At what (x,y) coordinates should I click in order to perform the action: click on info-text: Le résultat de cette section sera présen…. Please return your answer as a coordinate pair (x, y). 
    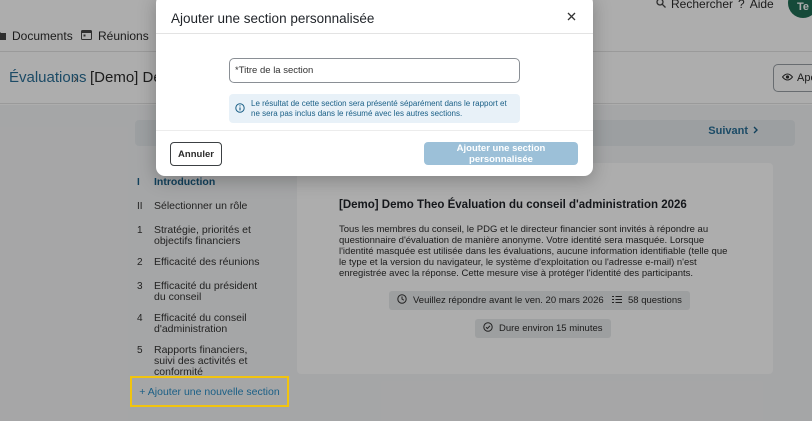
    Looking at the image, I should click on (379, 108).